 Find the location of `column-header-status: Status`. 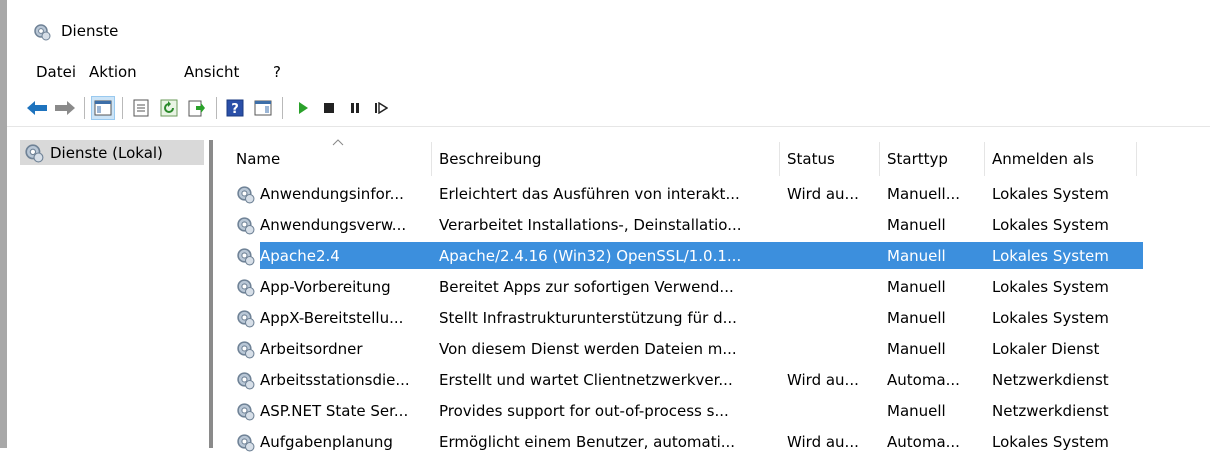

column-header-status: Status is located at coordinates (811, 159).